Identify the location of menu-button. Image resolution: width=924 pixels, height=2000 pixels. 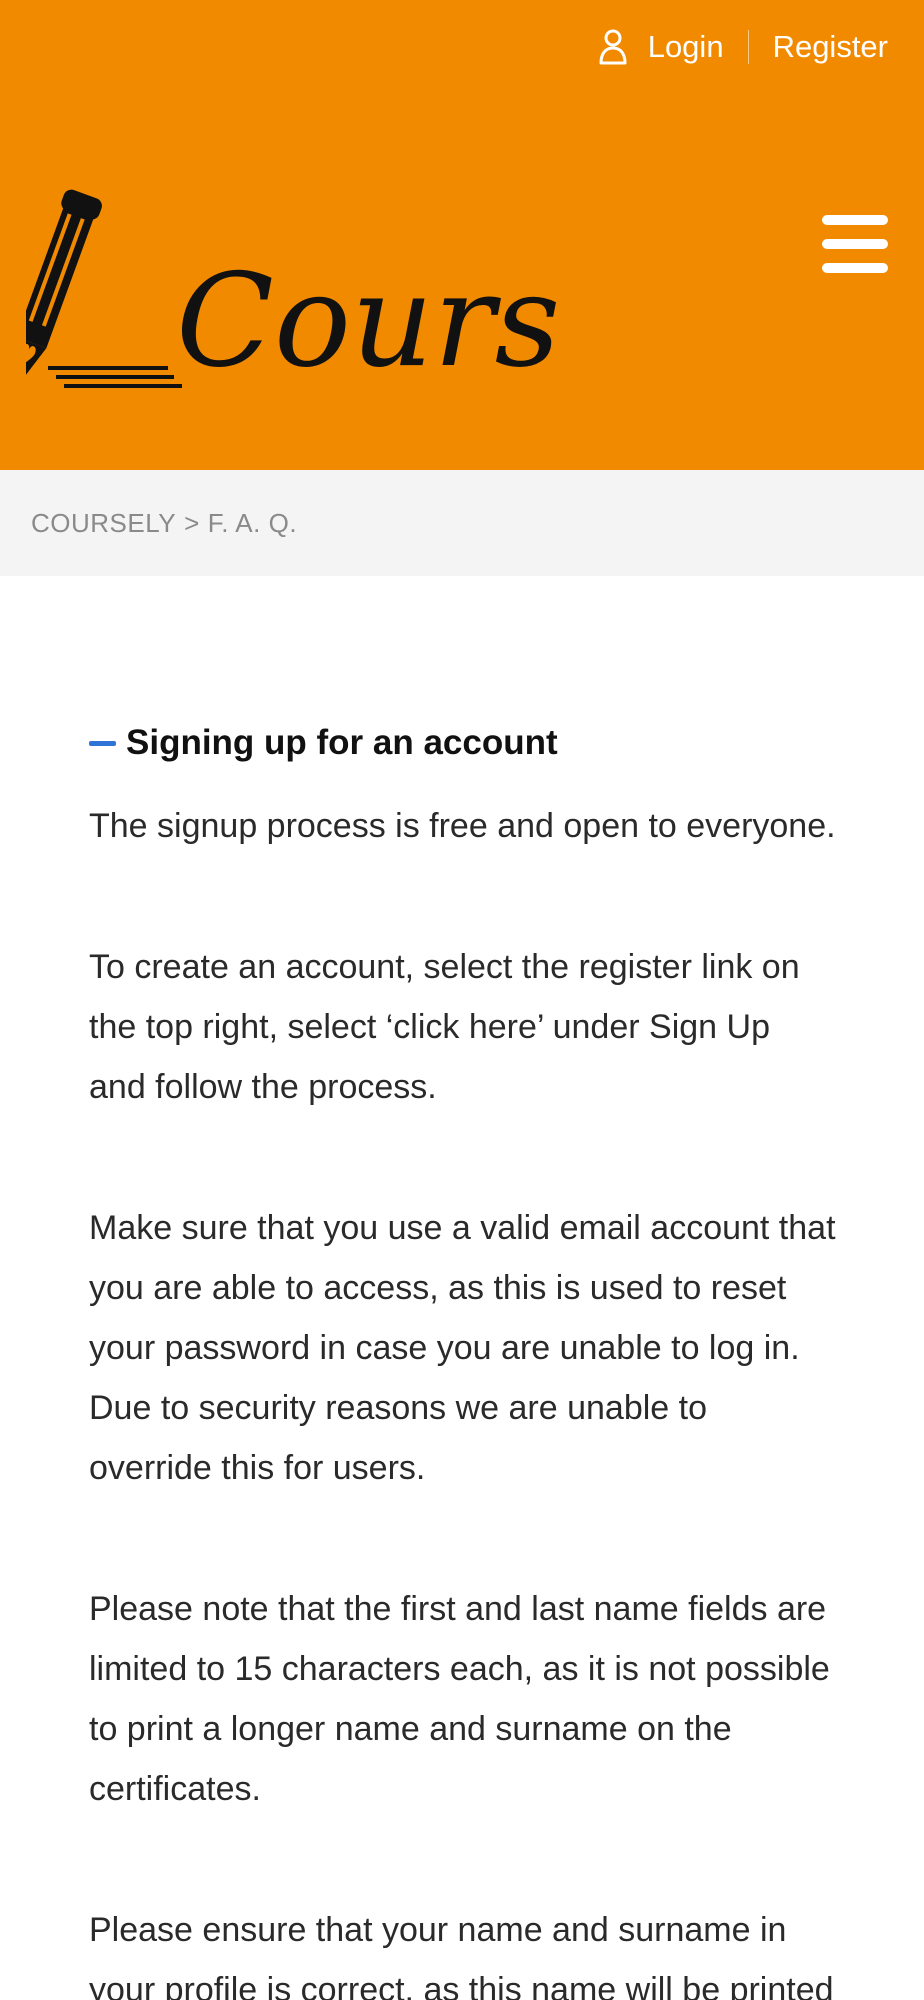
(855, 244).